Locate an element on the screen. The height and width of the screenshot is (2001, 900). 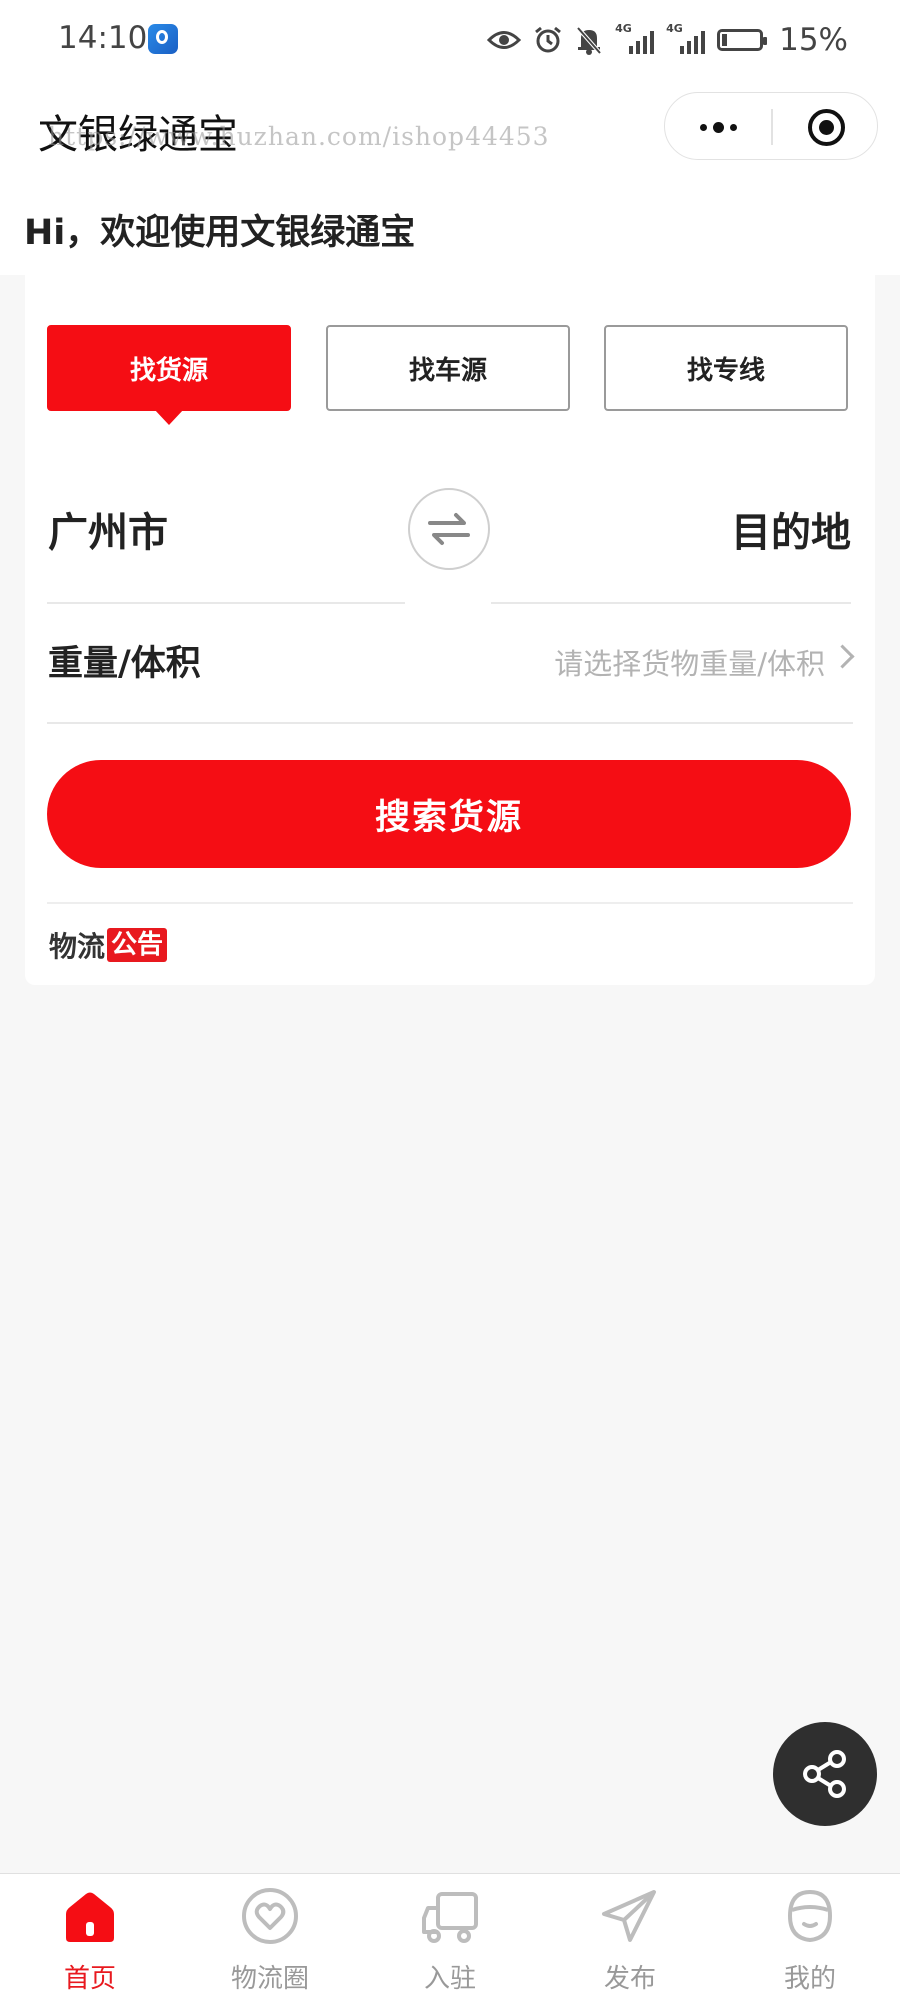
weight-volume-label: 重量/体积 is located at coordinates (124, 664).